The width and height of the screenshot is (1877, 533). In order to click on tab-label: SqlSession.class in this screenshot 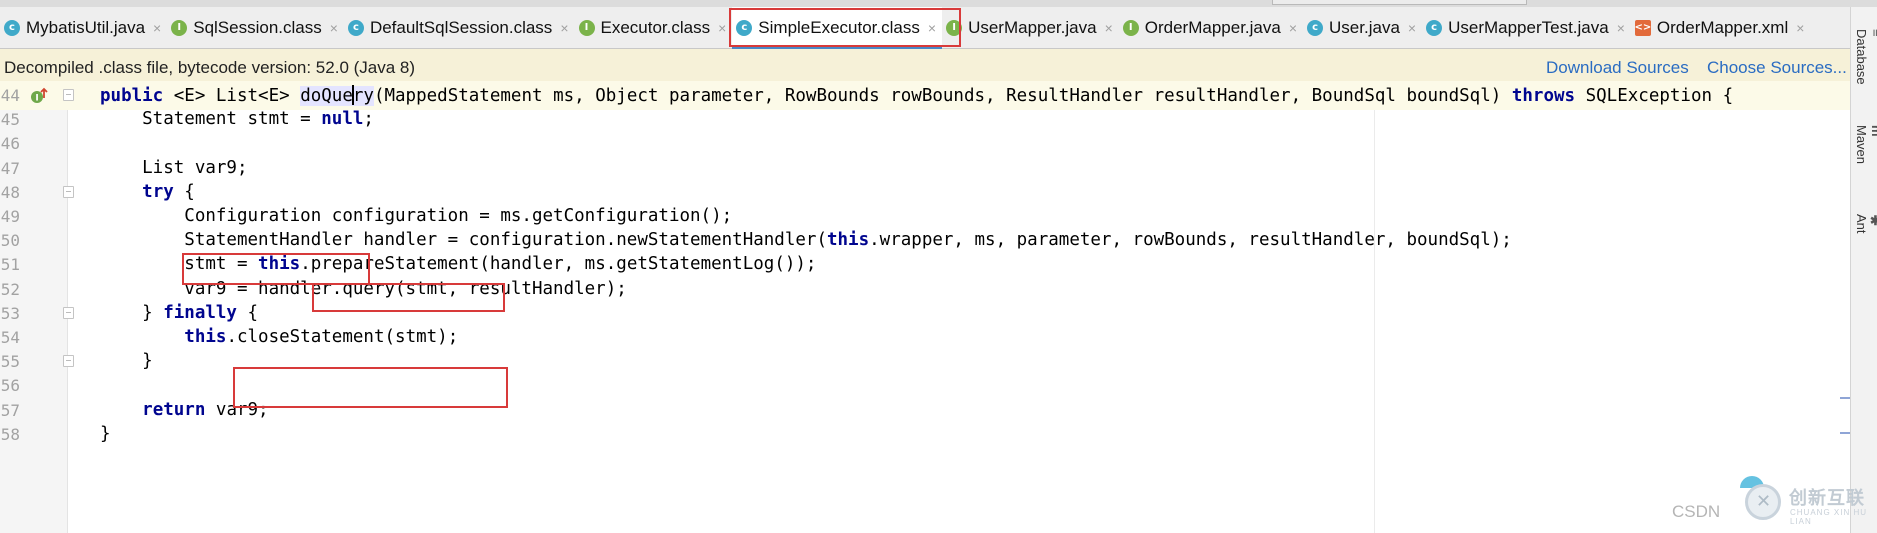, I will do `click(257, 27)`.